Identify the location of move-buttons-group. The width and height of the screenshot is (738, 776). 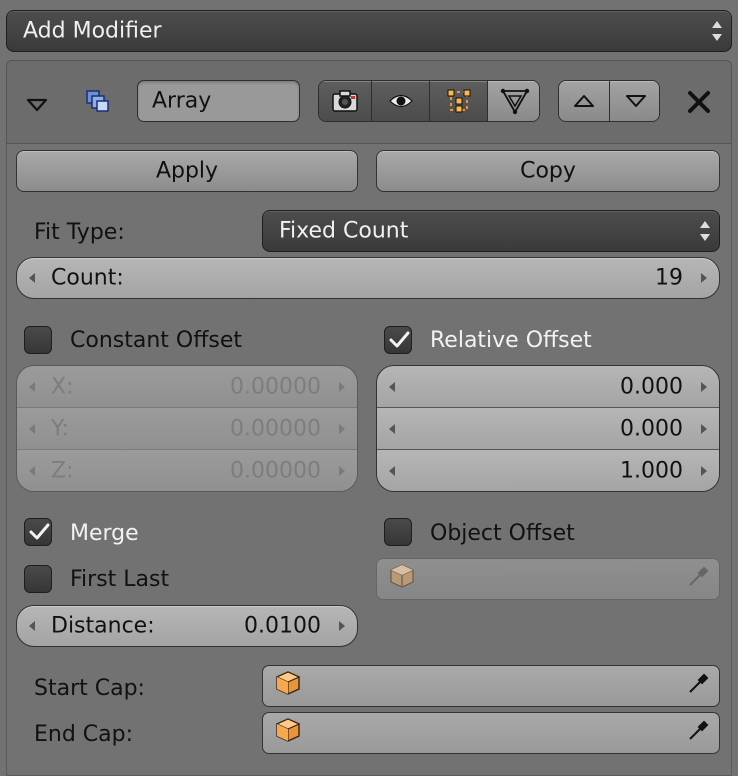
(609, 101).